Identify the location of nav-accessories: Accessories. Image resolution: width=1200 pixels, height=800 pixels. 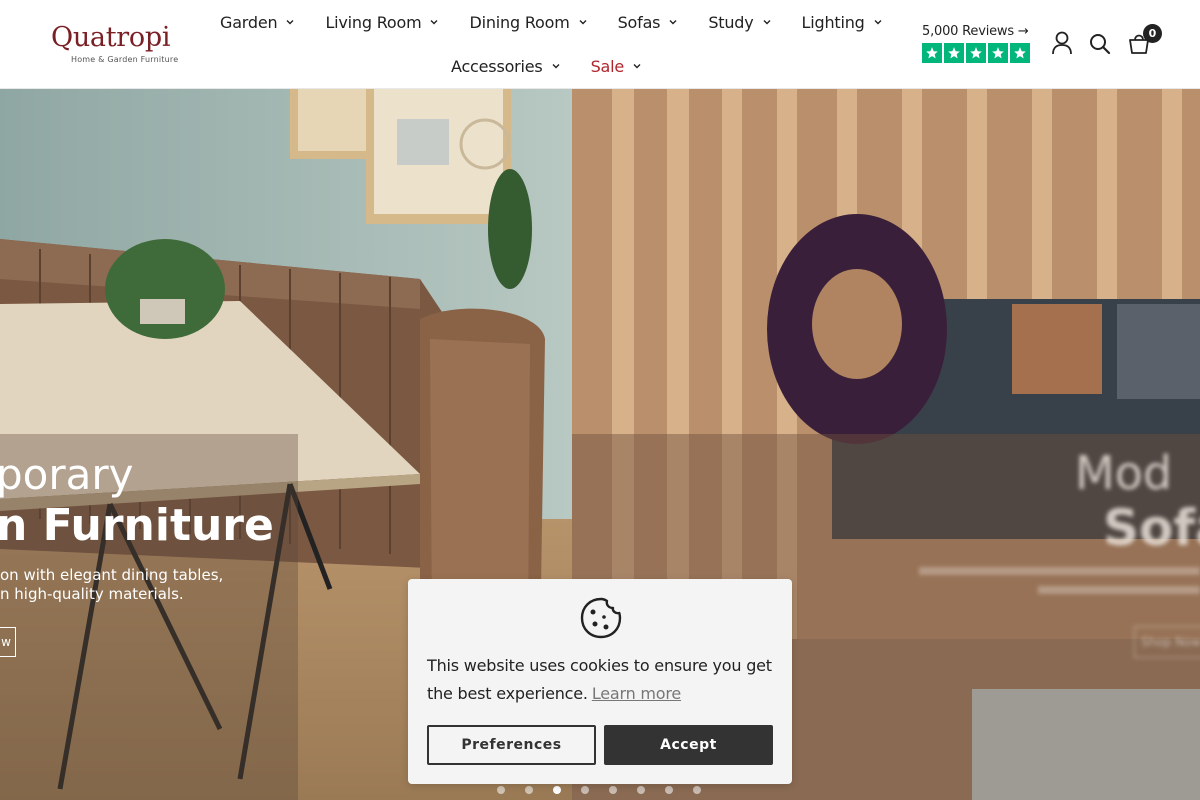
(506, 66).